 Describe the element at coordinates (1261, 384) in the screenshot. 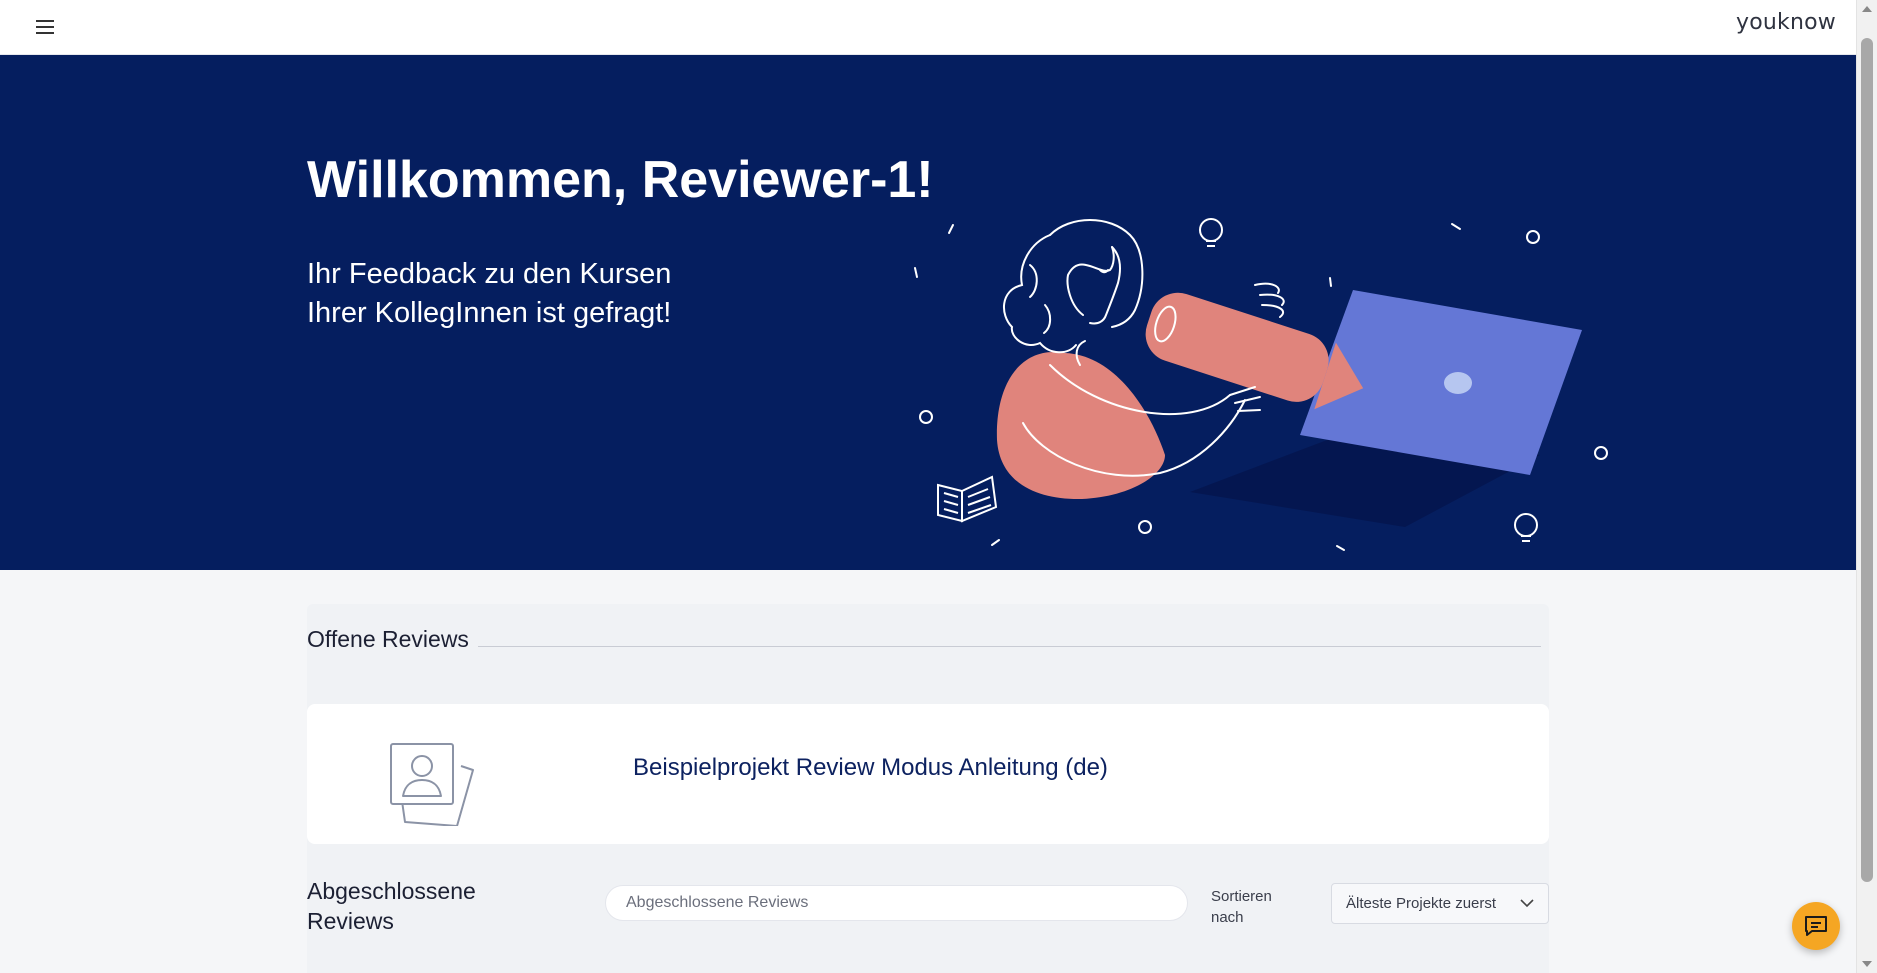

I see `person-with-pencil-and-laptop-illustration` at that location.